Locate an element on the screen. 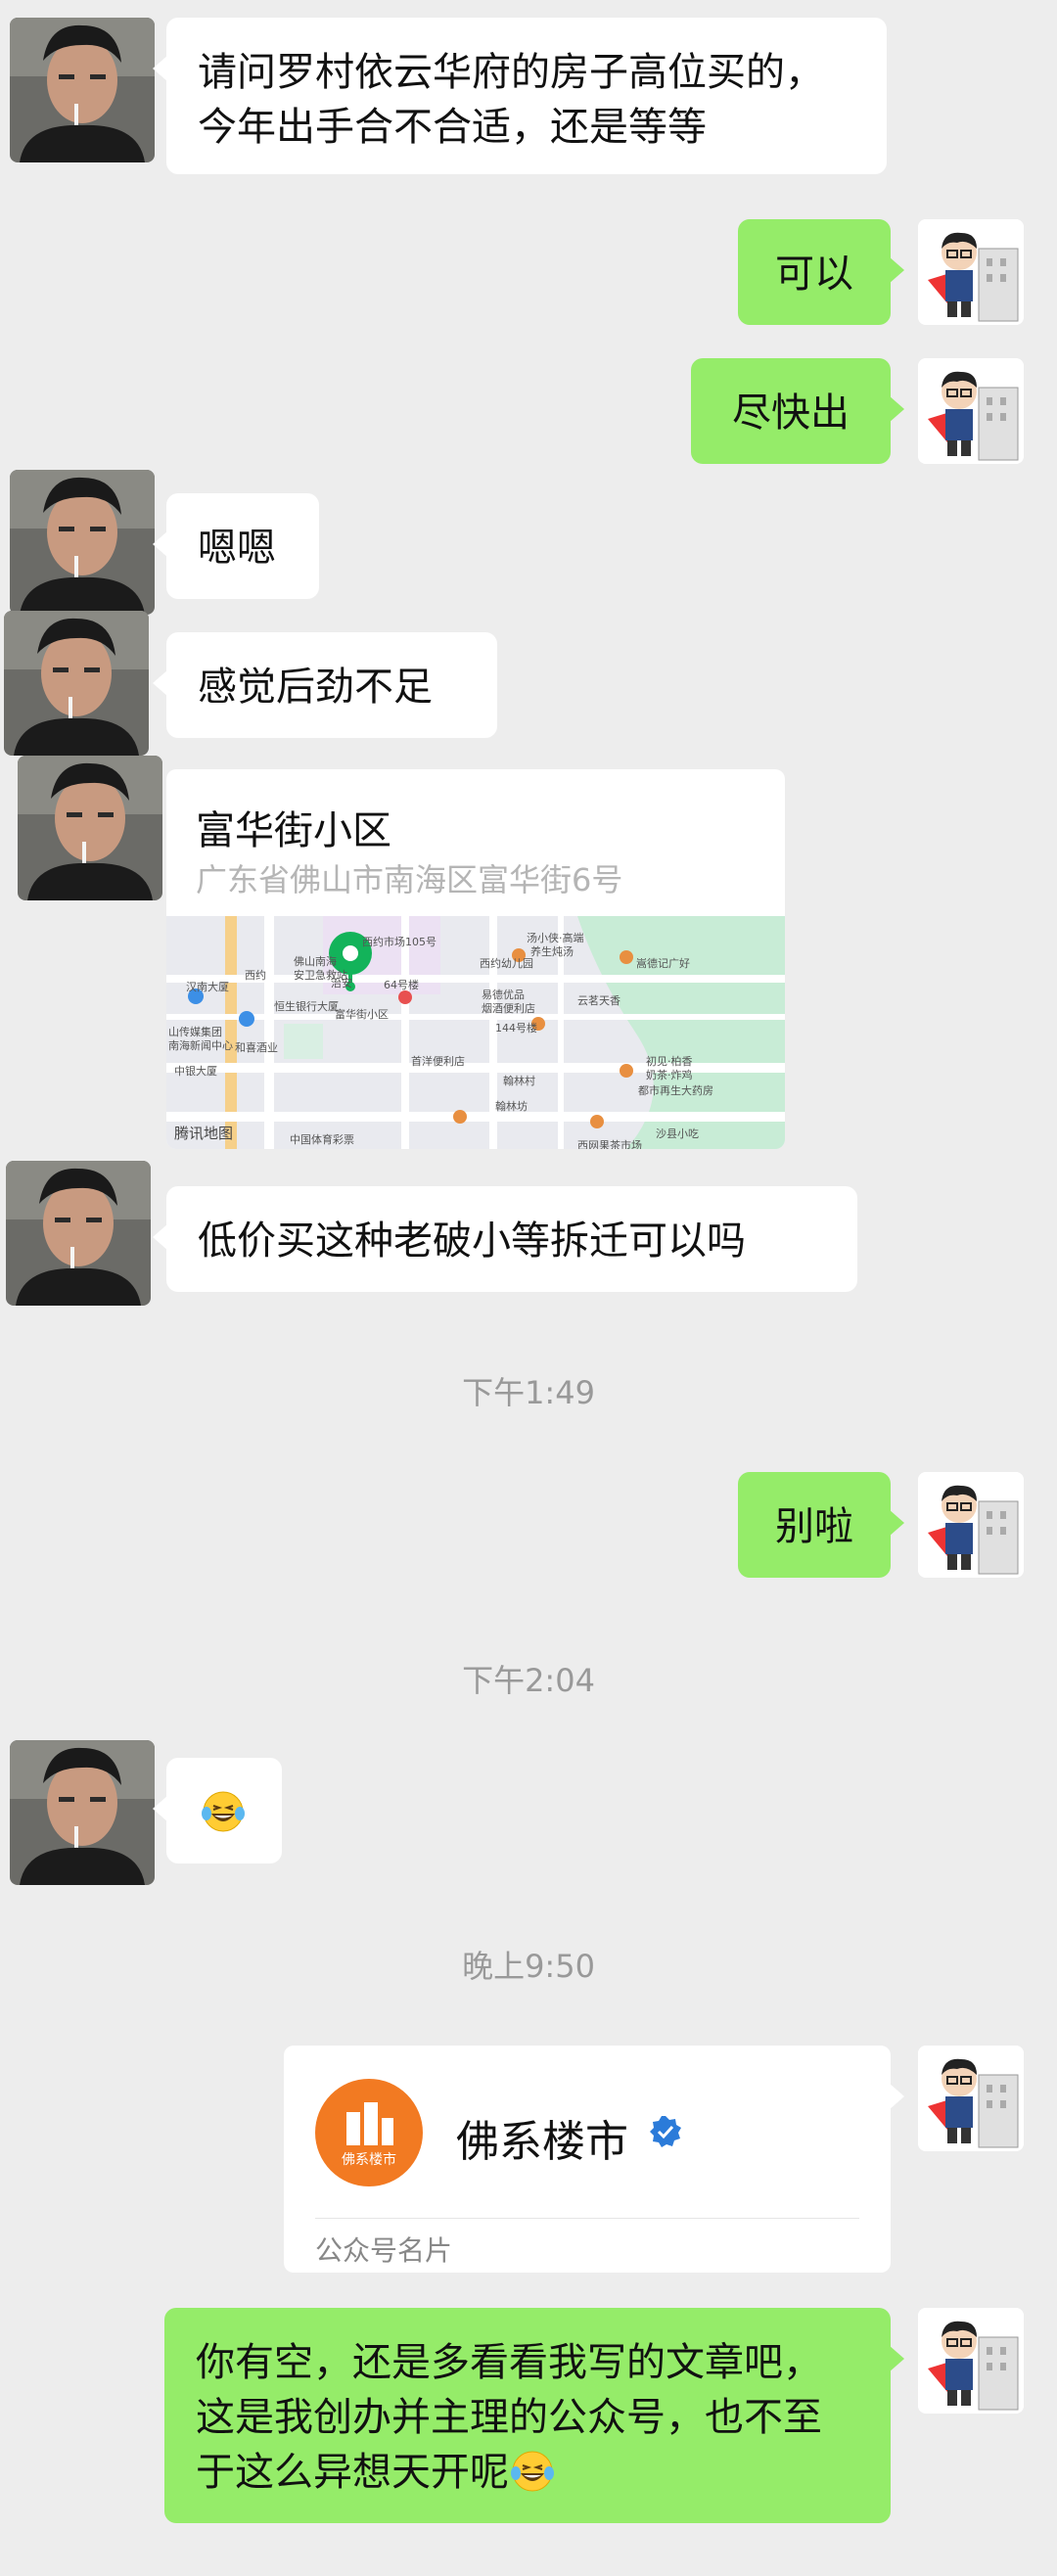  map-label: 沙县小吃 is located at coordinates (677, 1133).